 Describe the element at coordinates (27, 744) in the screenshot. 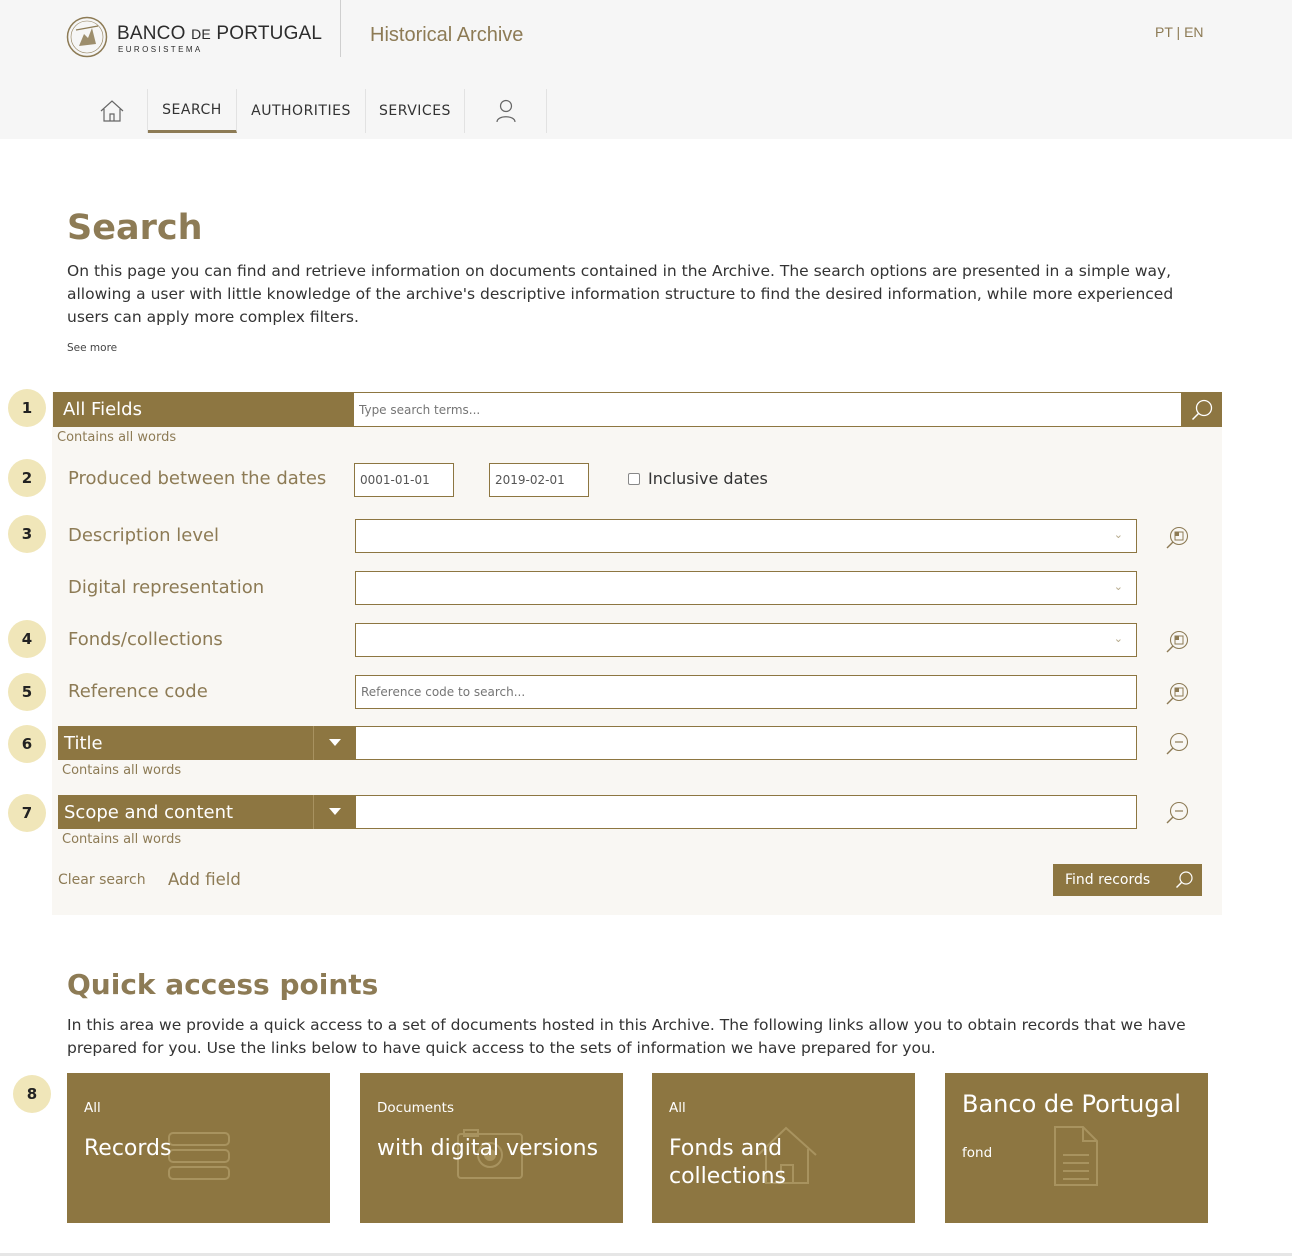

I see `step-bubble-6: 6` at that location.